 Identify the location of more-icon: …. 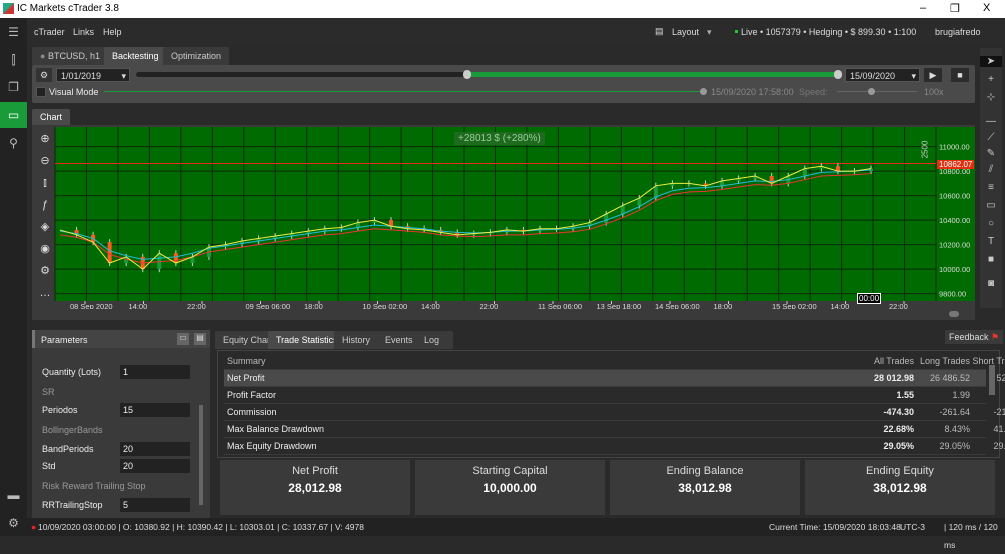
(45, 293).